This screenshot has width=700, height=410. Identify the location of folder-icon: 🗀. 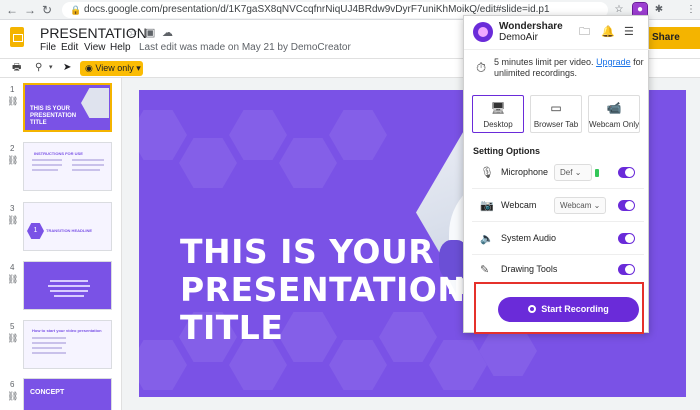
(584, 32).